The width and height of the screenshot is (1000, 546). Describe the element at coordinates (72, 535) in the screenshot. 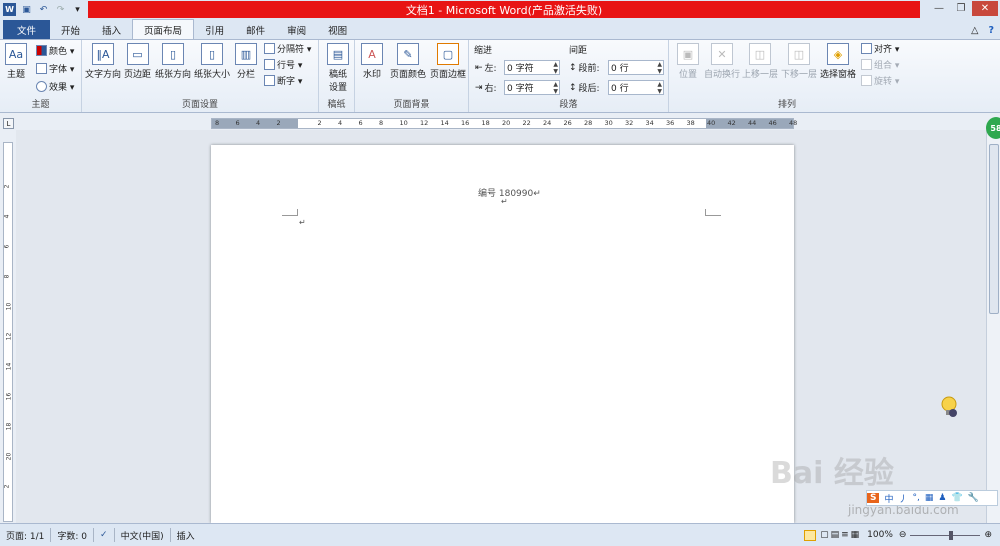

I see `word-count: 字数: 0` at that location.